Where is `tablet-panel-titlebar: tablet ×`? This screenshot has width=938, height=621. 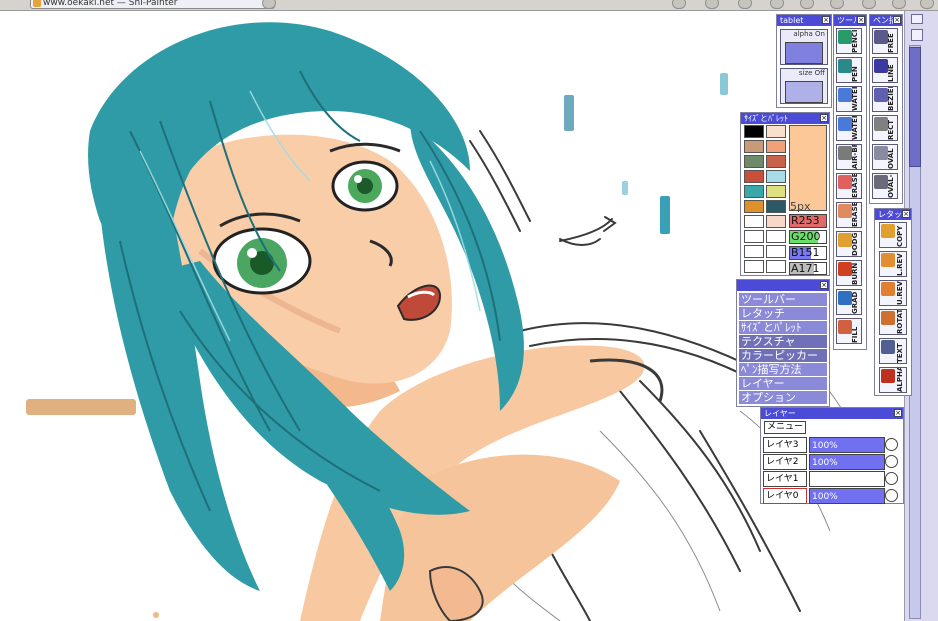 tablet-panel-titlebar: tablet × is located at coordinates (804, 20).